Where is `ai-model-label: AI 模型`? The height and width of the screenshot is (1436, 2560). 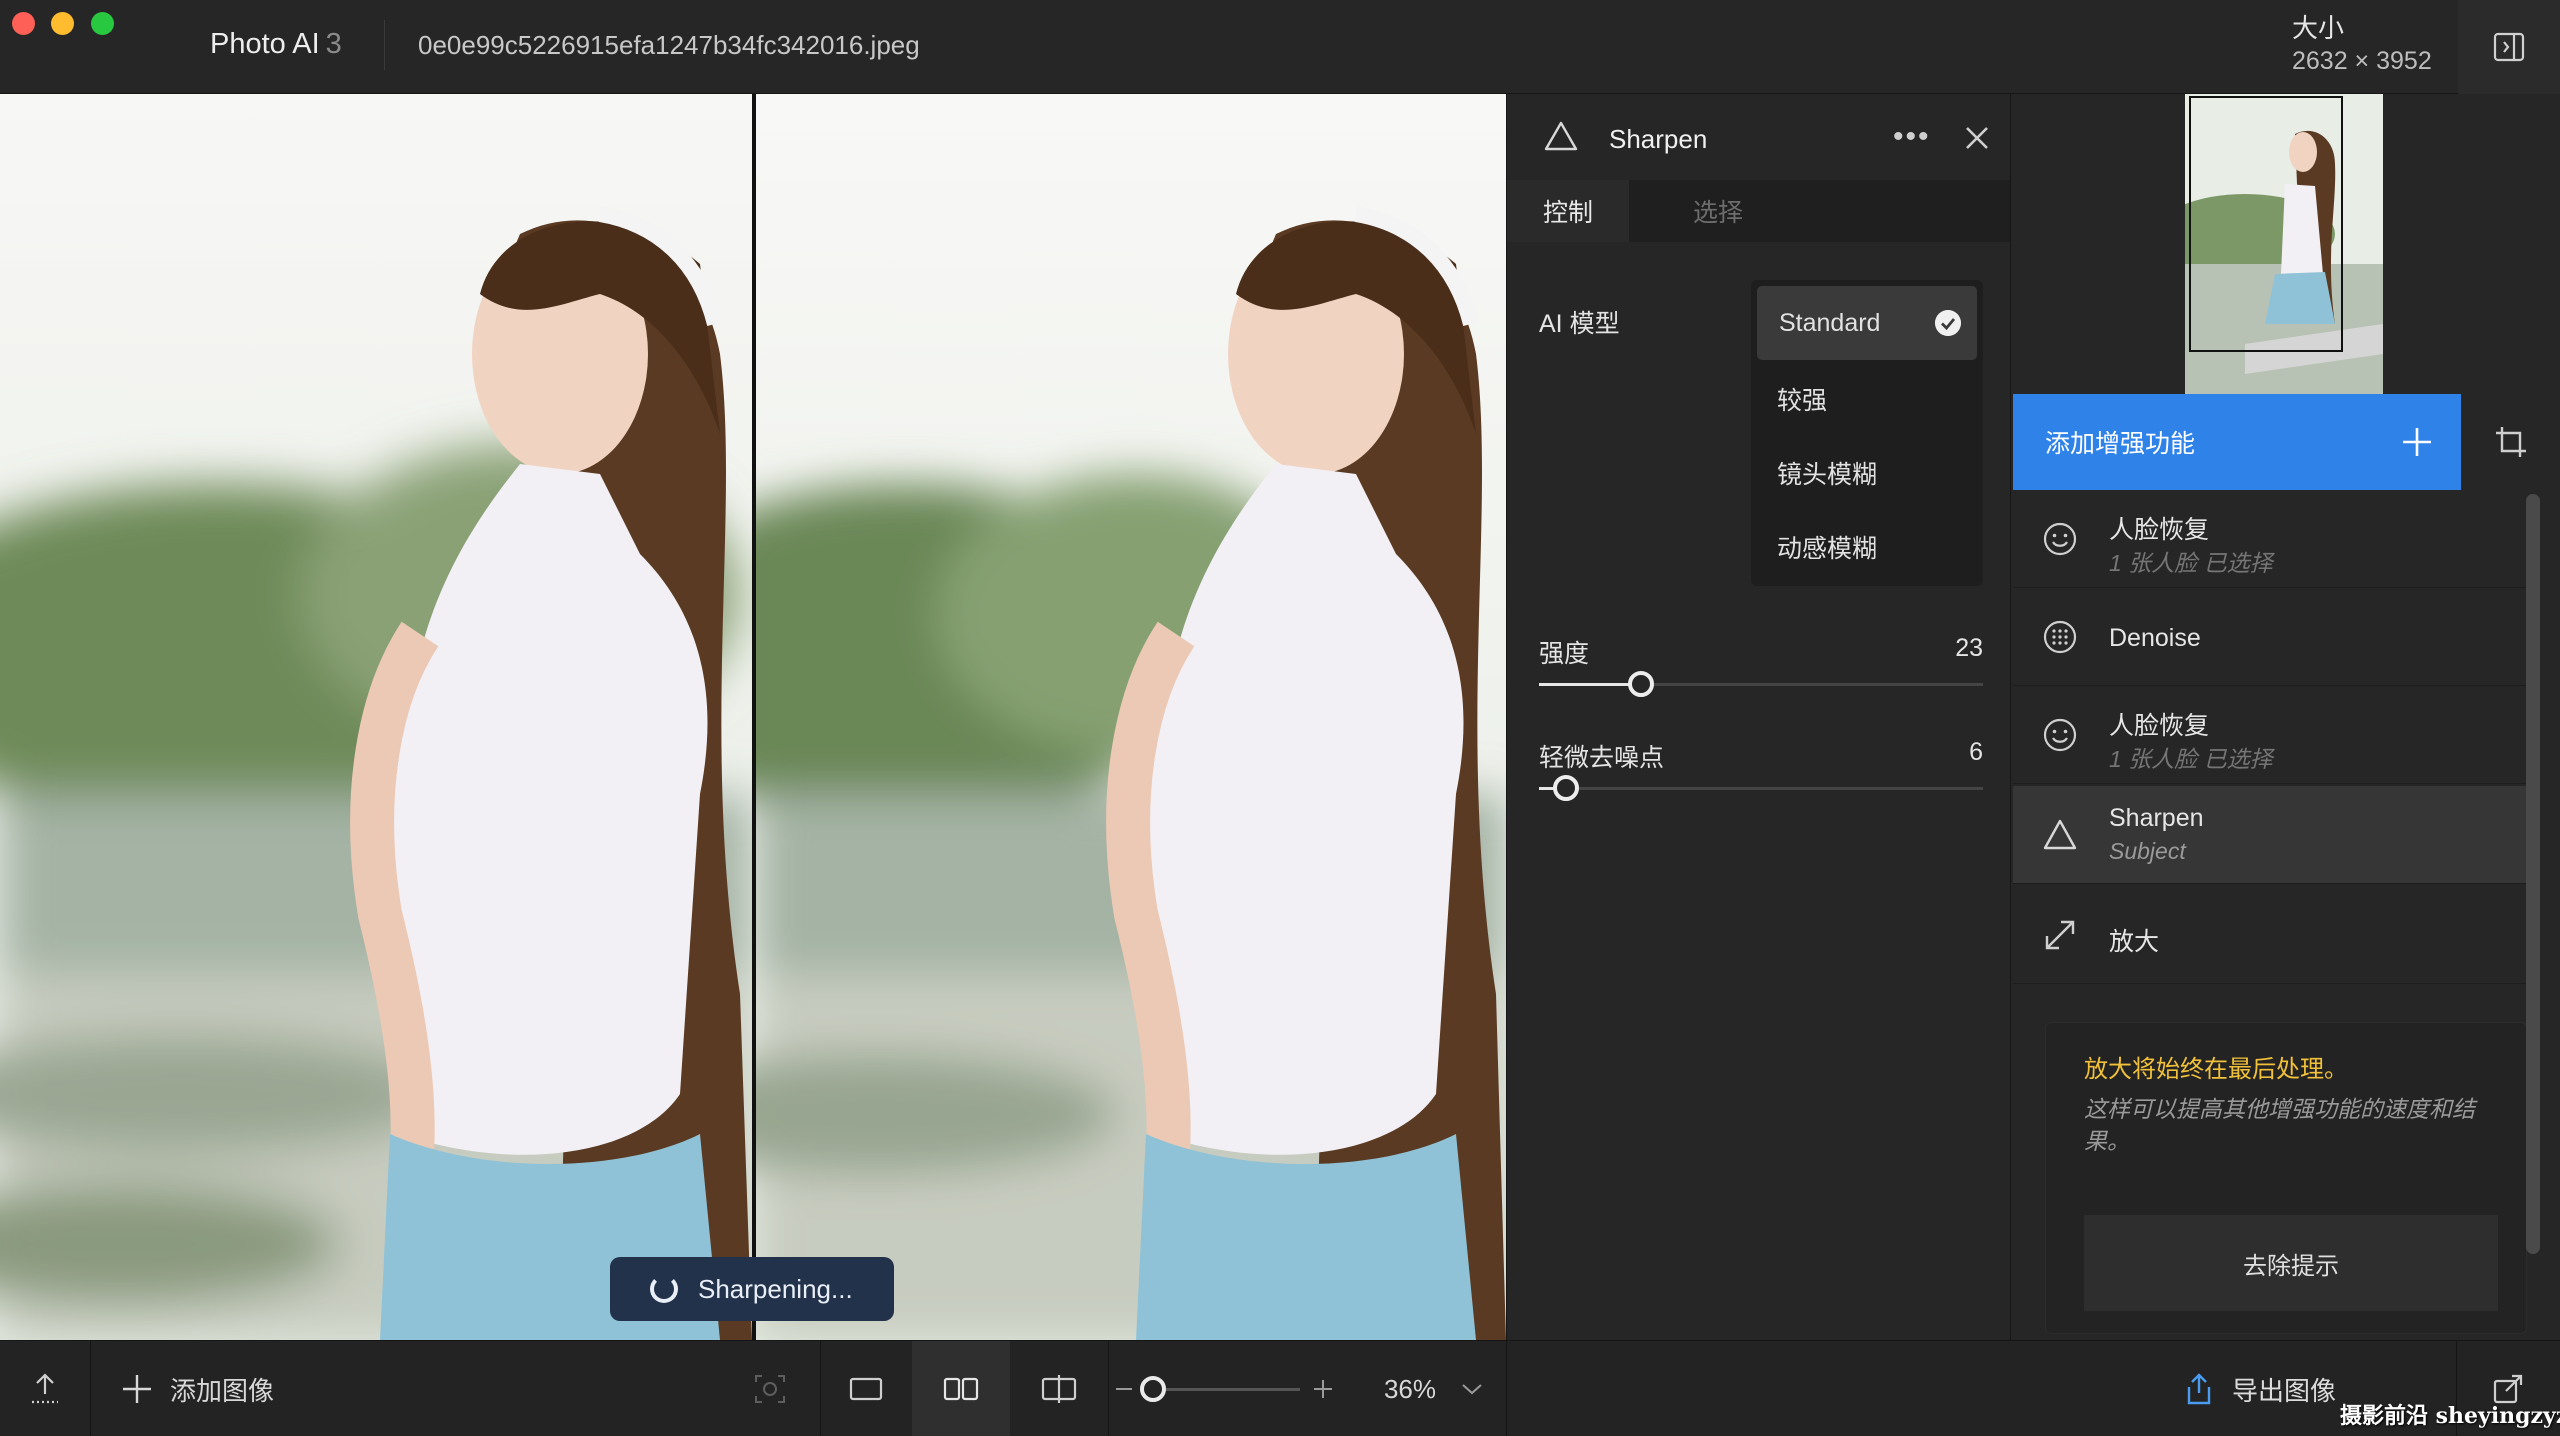
ai-model-label: AI 模型 is located at coordinates (1579, 324).